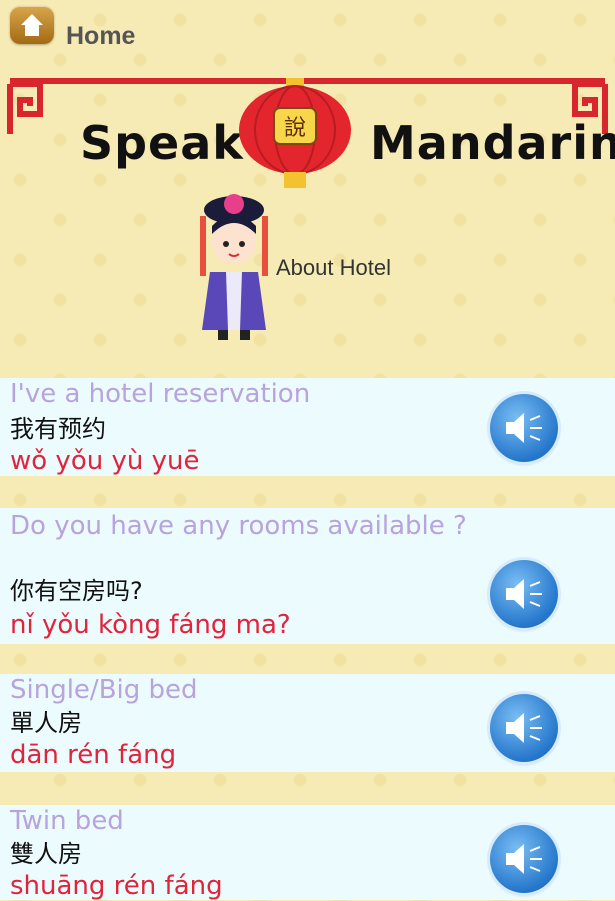  What do you see at coordinates (307, 38) in the screenshot?
I see `top-bar: Home` at bounding box center [307, 38].